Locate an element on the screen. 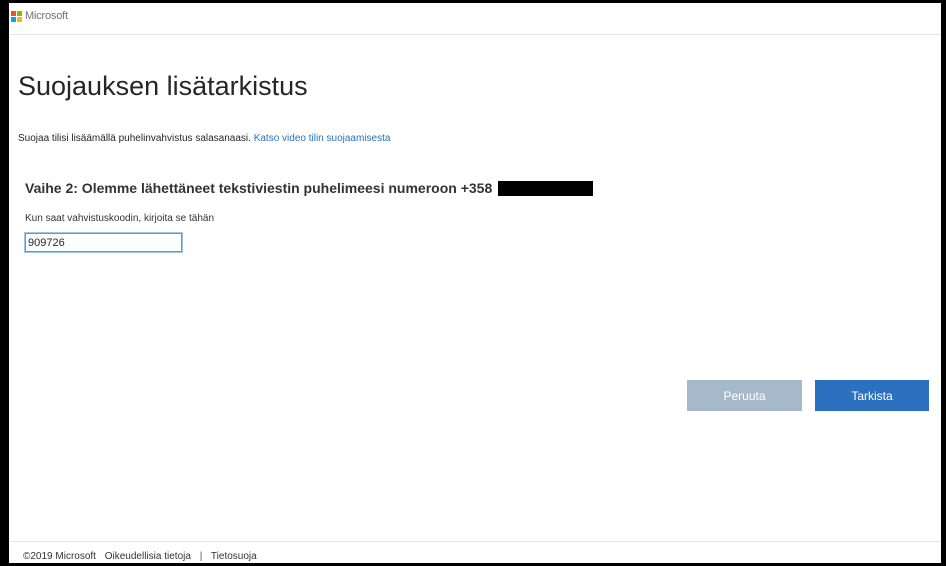 The height and width of the screenshot is (566, 946). microsoft-logo: Microsoft is located at coordinates (39, 16).